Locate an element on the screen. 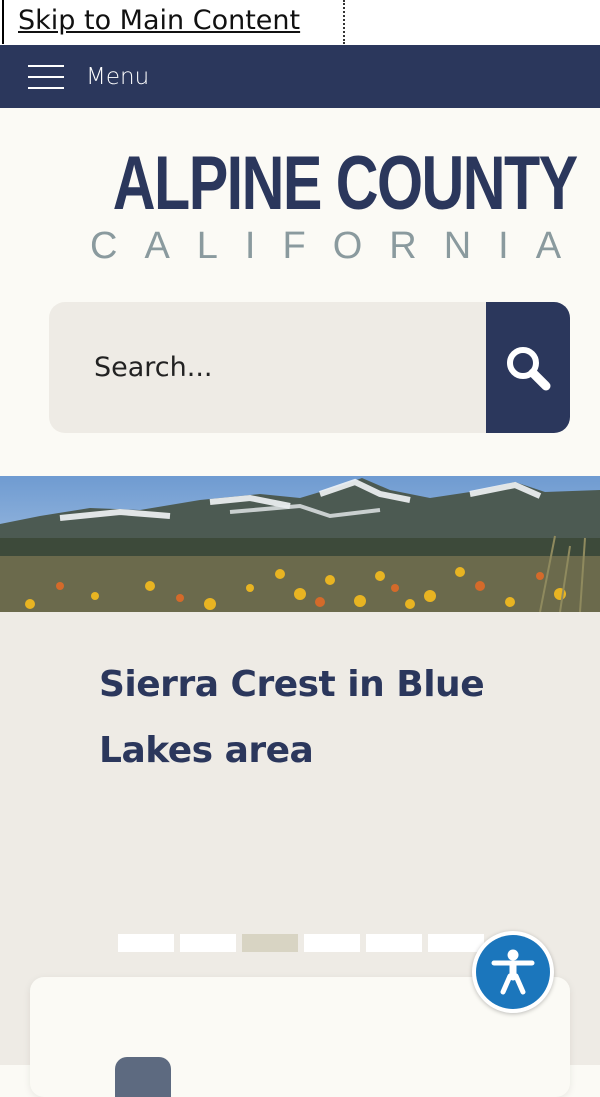  menu-button: Menu is located at coordinates (88, 76).